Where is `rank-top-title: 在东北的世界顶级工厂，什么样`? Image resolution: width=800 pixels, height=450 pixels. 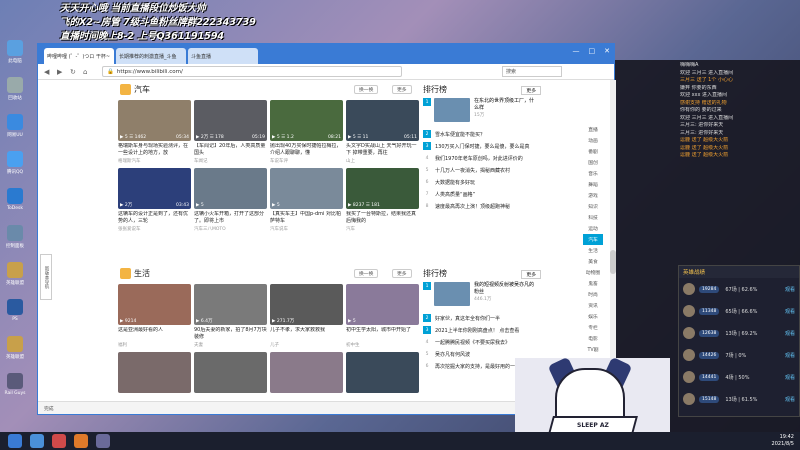
rank-top-title: 在东北的世界顶级工厂，什么样 is located at coordinates (504, 105).